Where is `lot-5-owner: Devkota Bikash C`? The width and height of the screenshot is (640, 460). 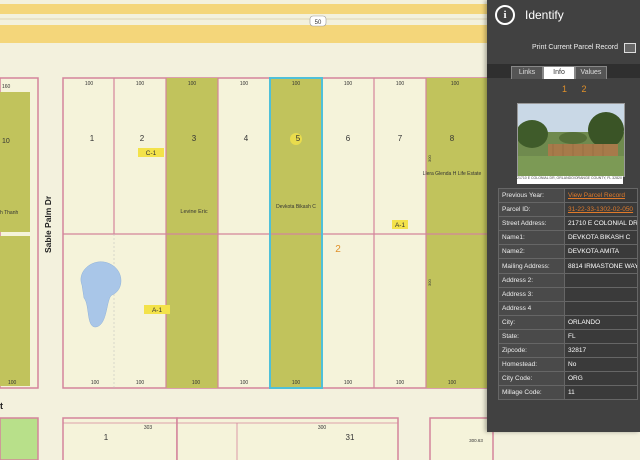 lot-5-owner: Devkota Bikash C is located at coordinates (296, 207).